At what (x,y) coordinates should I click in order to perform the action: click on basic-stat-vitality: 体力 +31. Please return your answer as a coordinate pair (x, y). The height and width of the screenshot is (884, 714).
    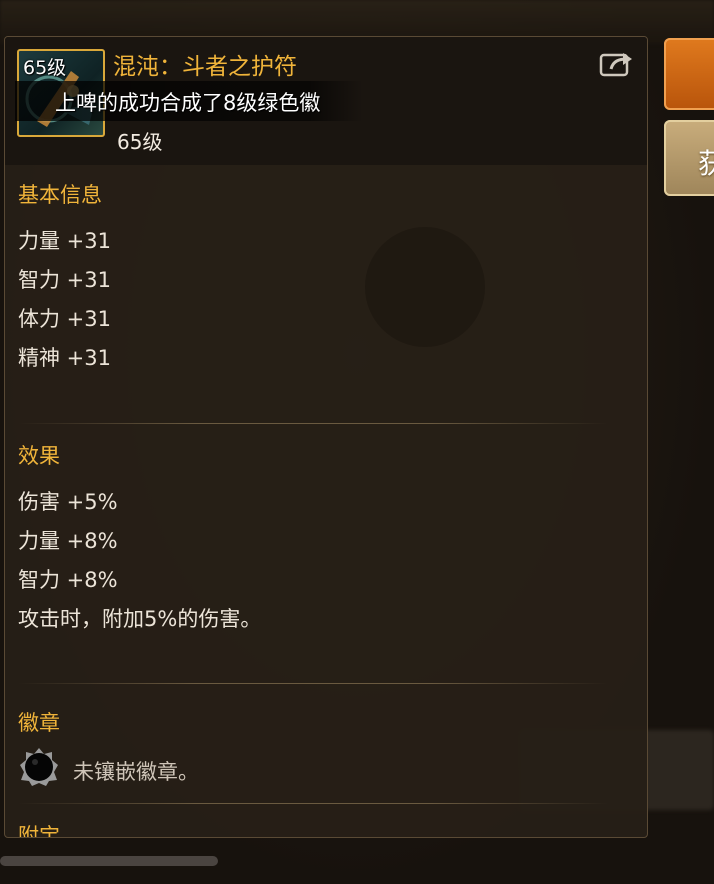
    Looking at the image, I should click on (64, 319).